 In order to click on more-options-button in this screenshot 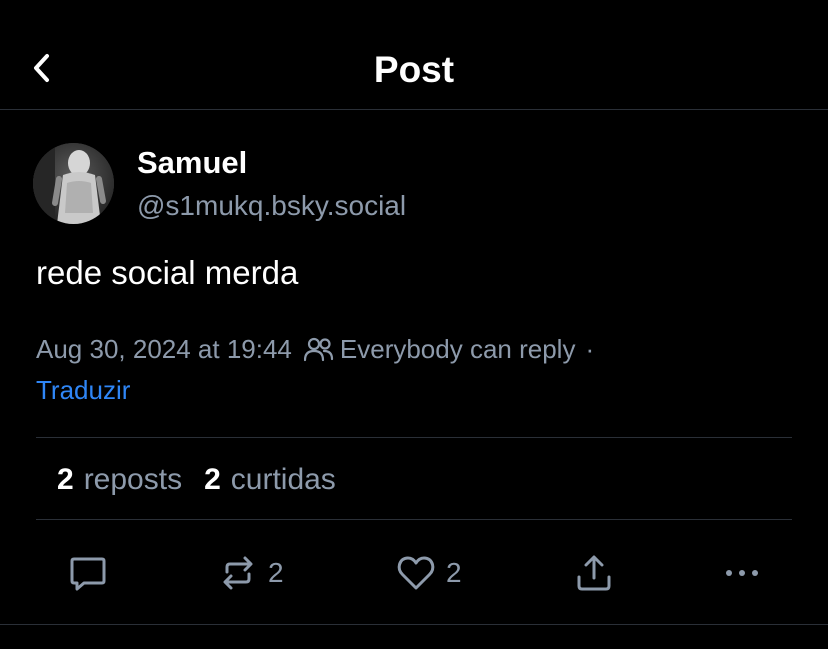, I will do `click(742, 573)`.